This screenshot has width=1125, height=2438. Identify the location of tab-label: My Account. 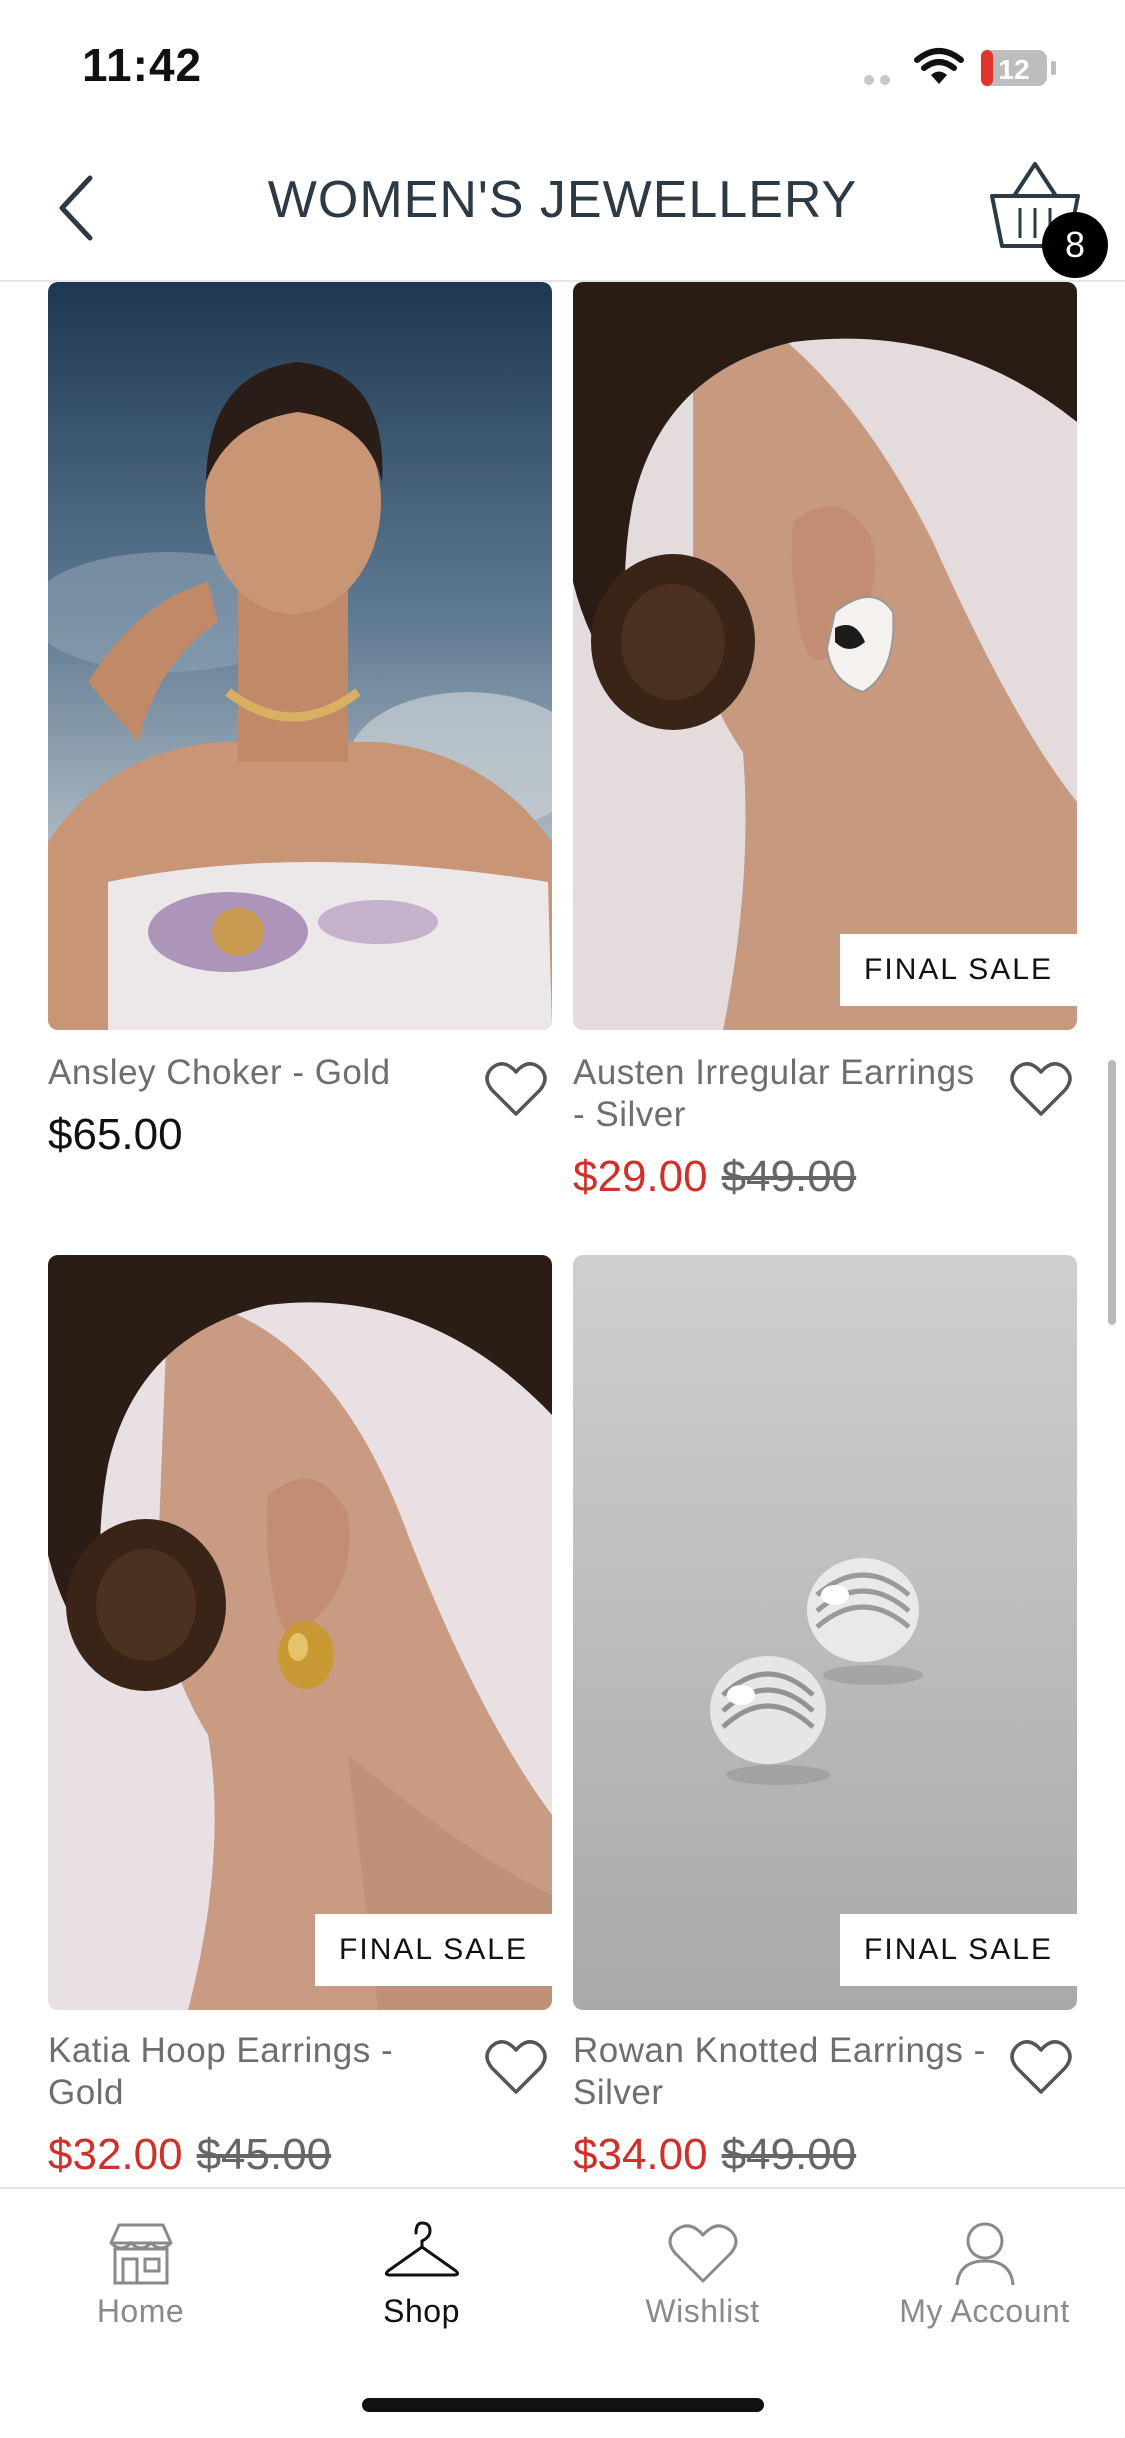
(984, 2311).